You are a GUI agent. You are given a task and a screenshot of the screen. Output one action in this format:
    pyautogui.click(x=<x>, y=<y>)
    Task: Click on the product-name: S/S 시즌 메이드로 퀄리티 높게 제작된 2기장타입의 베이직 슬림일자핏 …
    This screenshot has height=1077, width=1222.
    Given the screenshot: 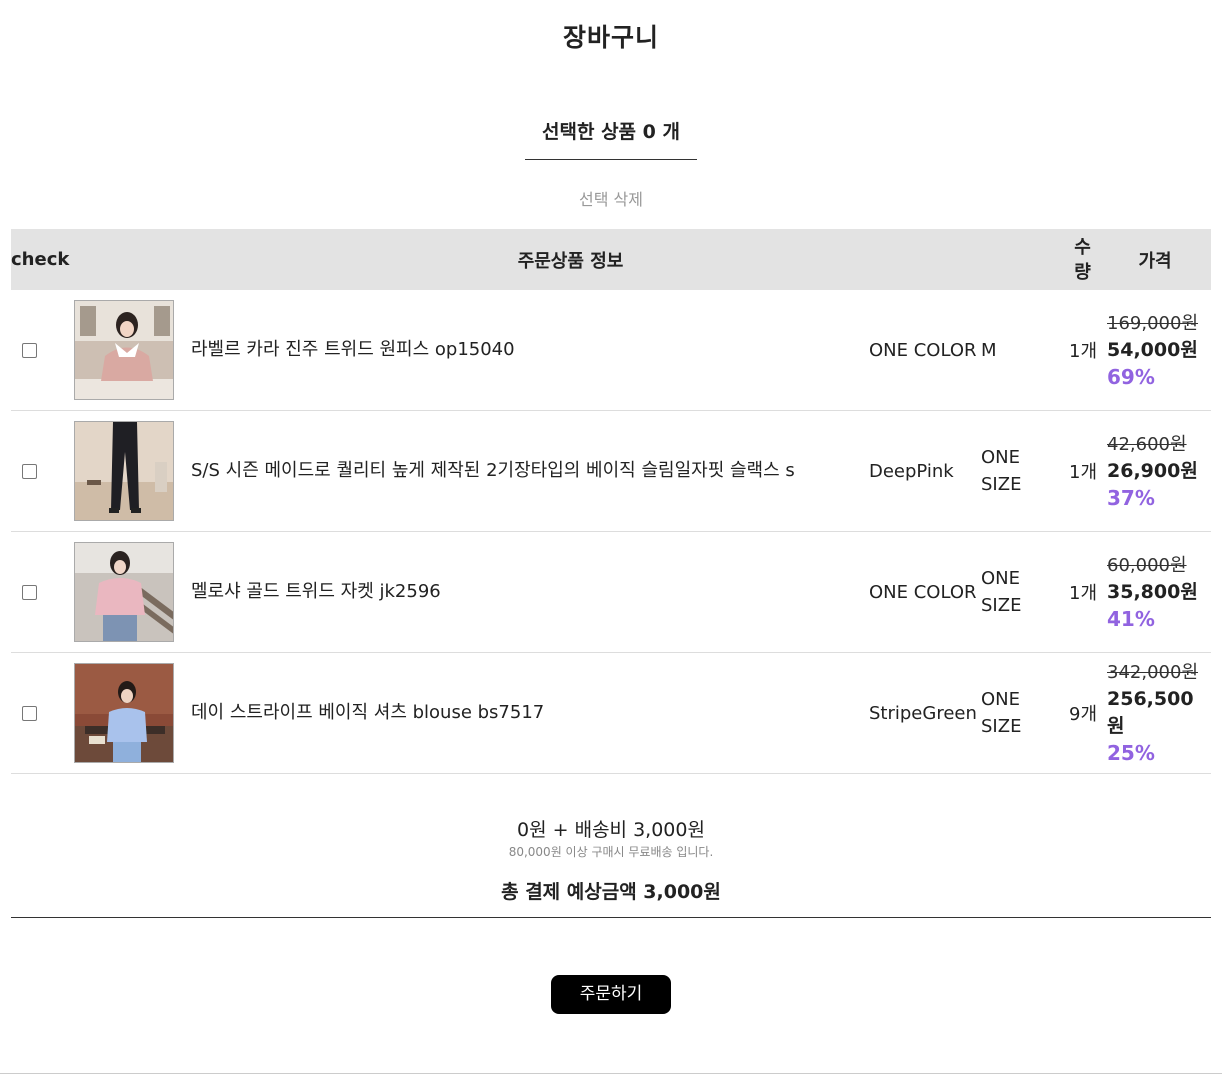 What is the action you would take?
    pyautogui.click(x=525, y=471)
    